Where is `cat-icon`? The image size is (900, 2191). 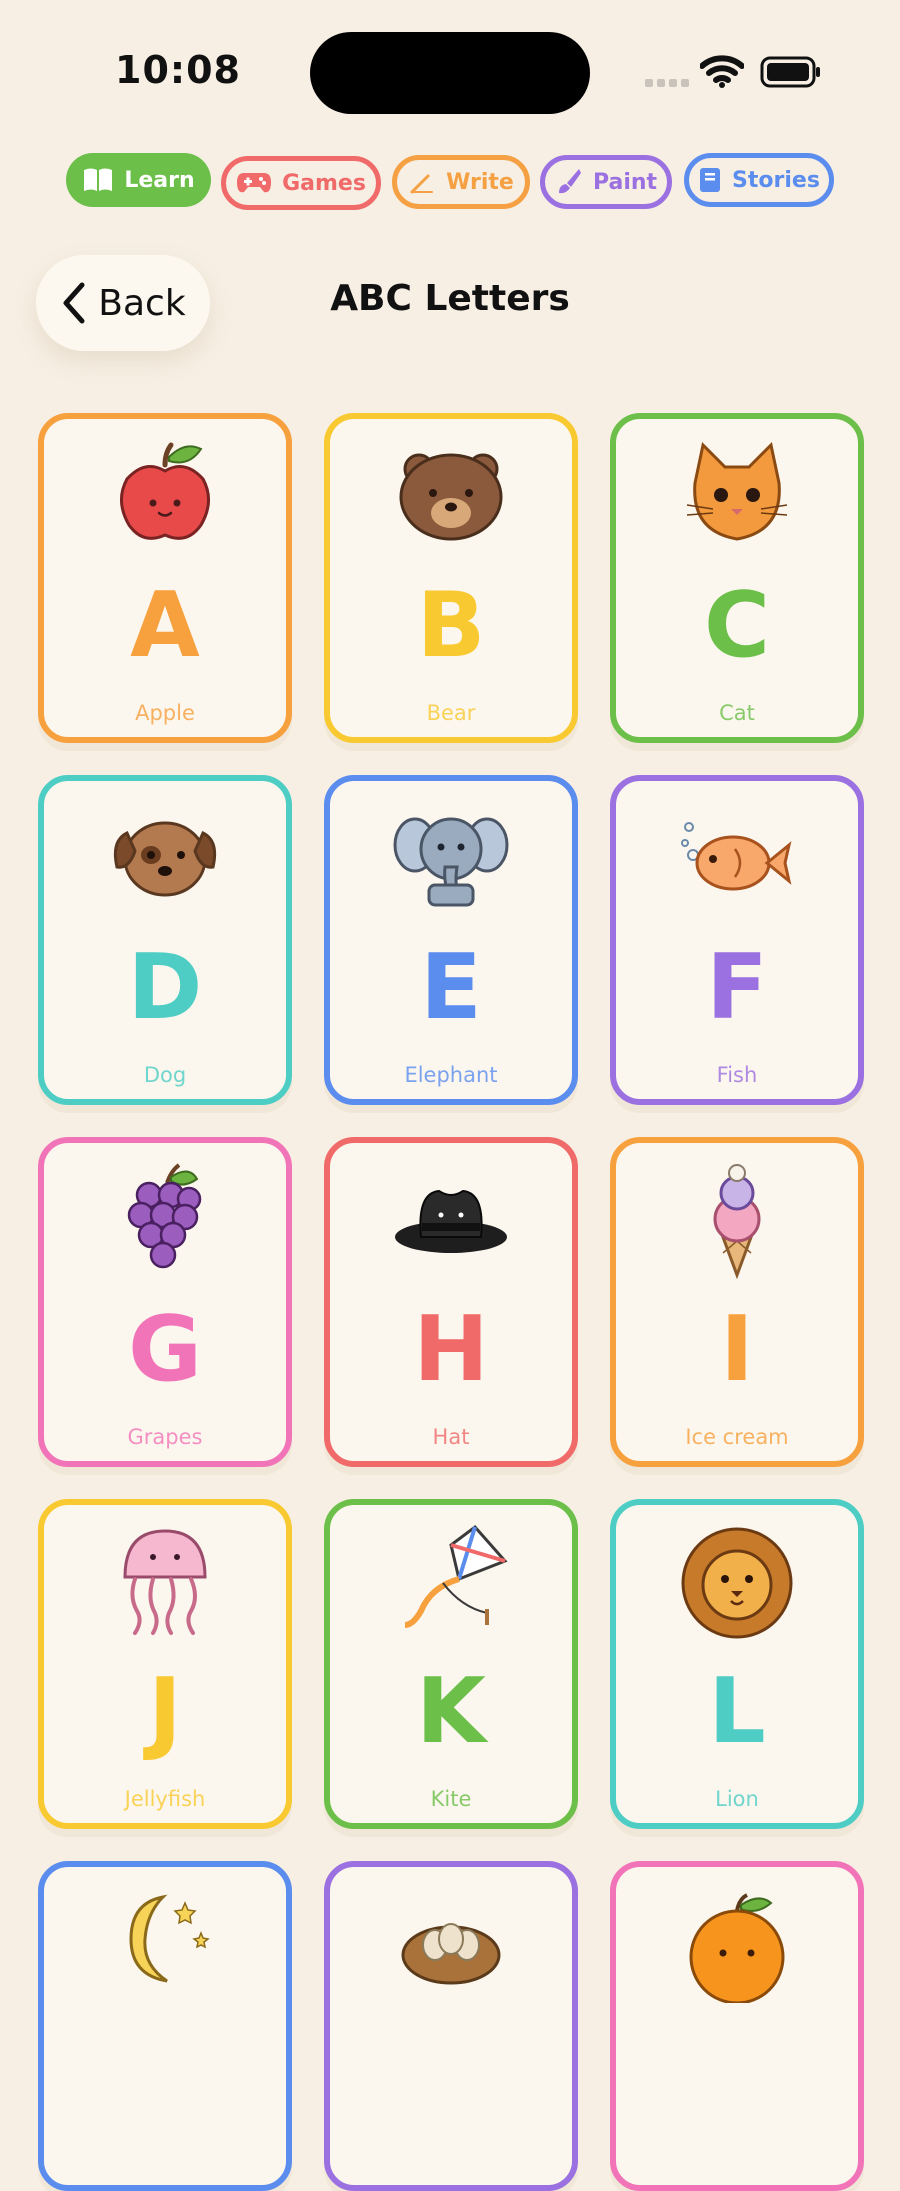 cat-icon is located at coordinates (737, 491).